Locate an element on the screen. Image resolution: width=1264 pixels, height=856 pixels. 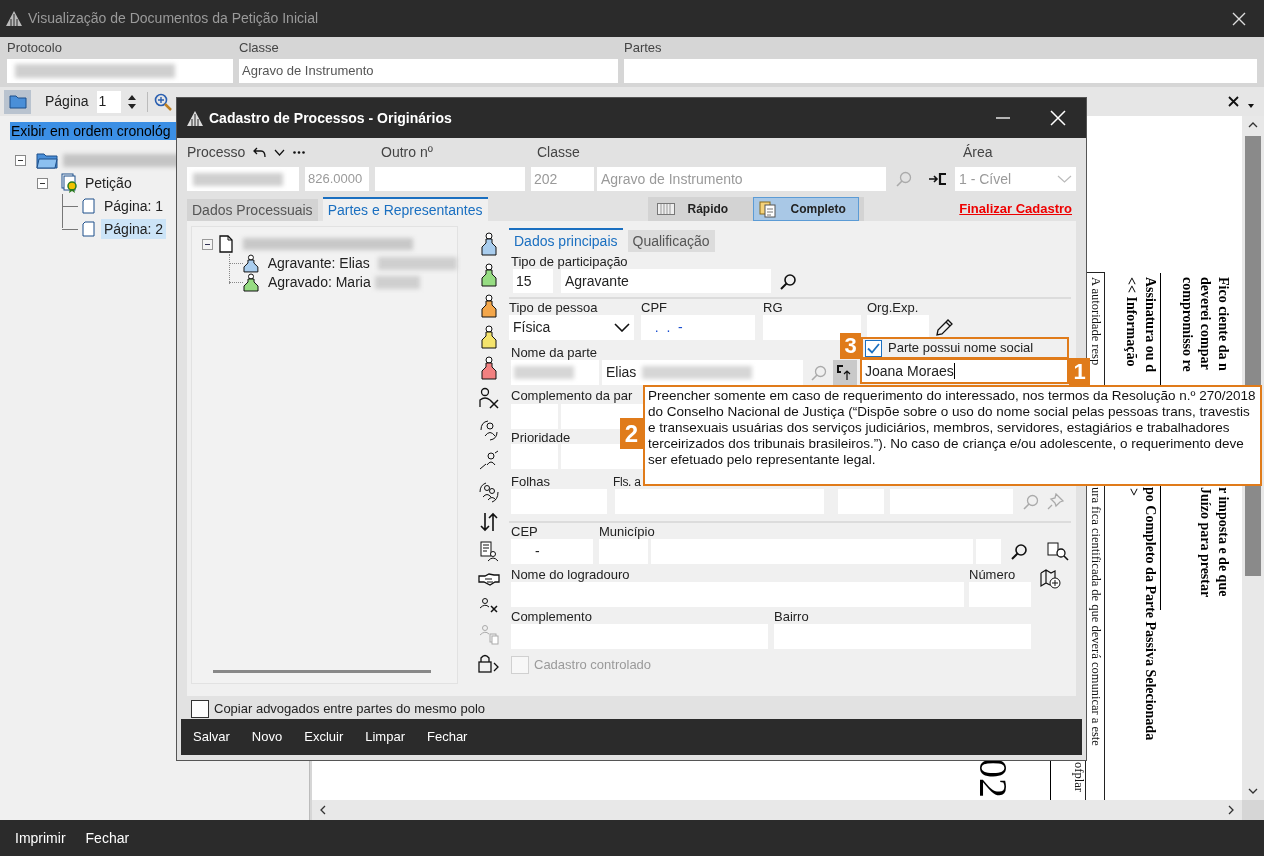
tree-item: Petição is located at coordinates (108, 183).